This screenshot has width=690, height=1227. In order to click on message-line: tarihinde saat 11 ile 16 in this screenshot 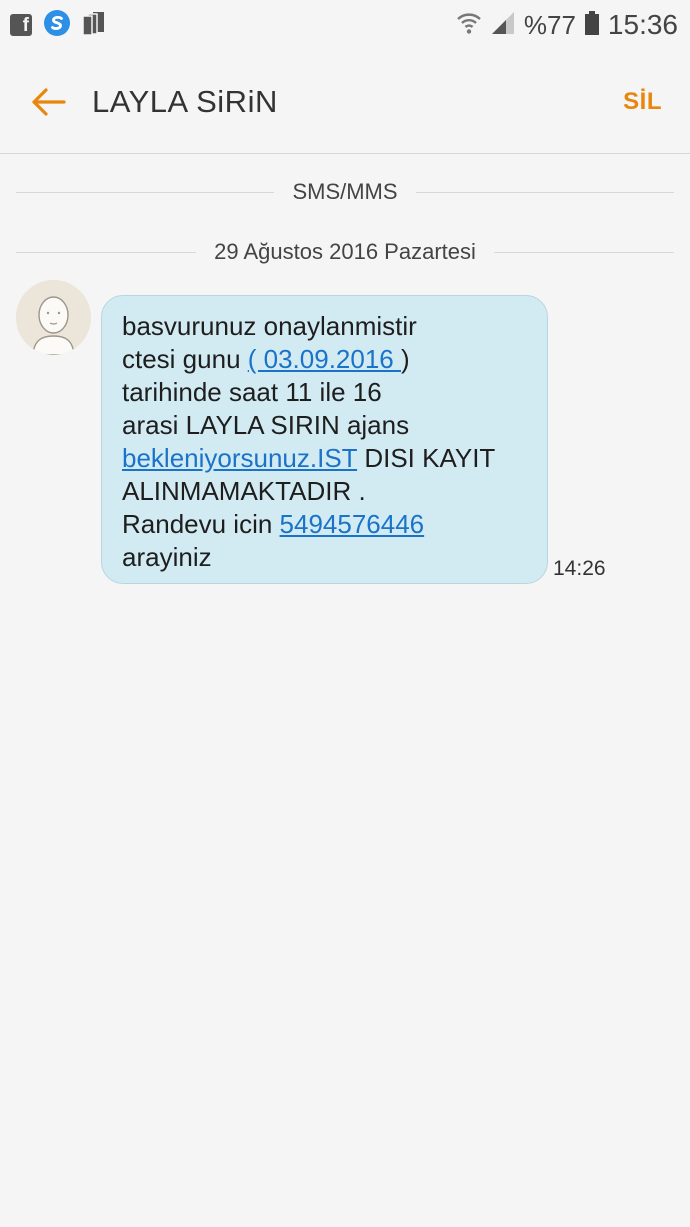, I will do `click(326, 392)`.